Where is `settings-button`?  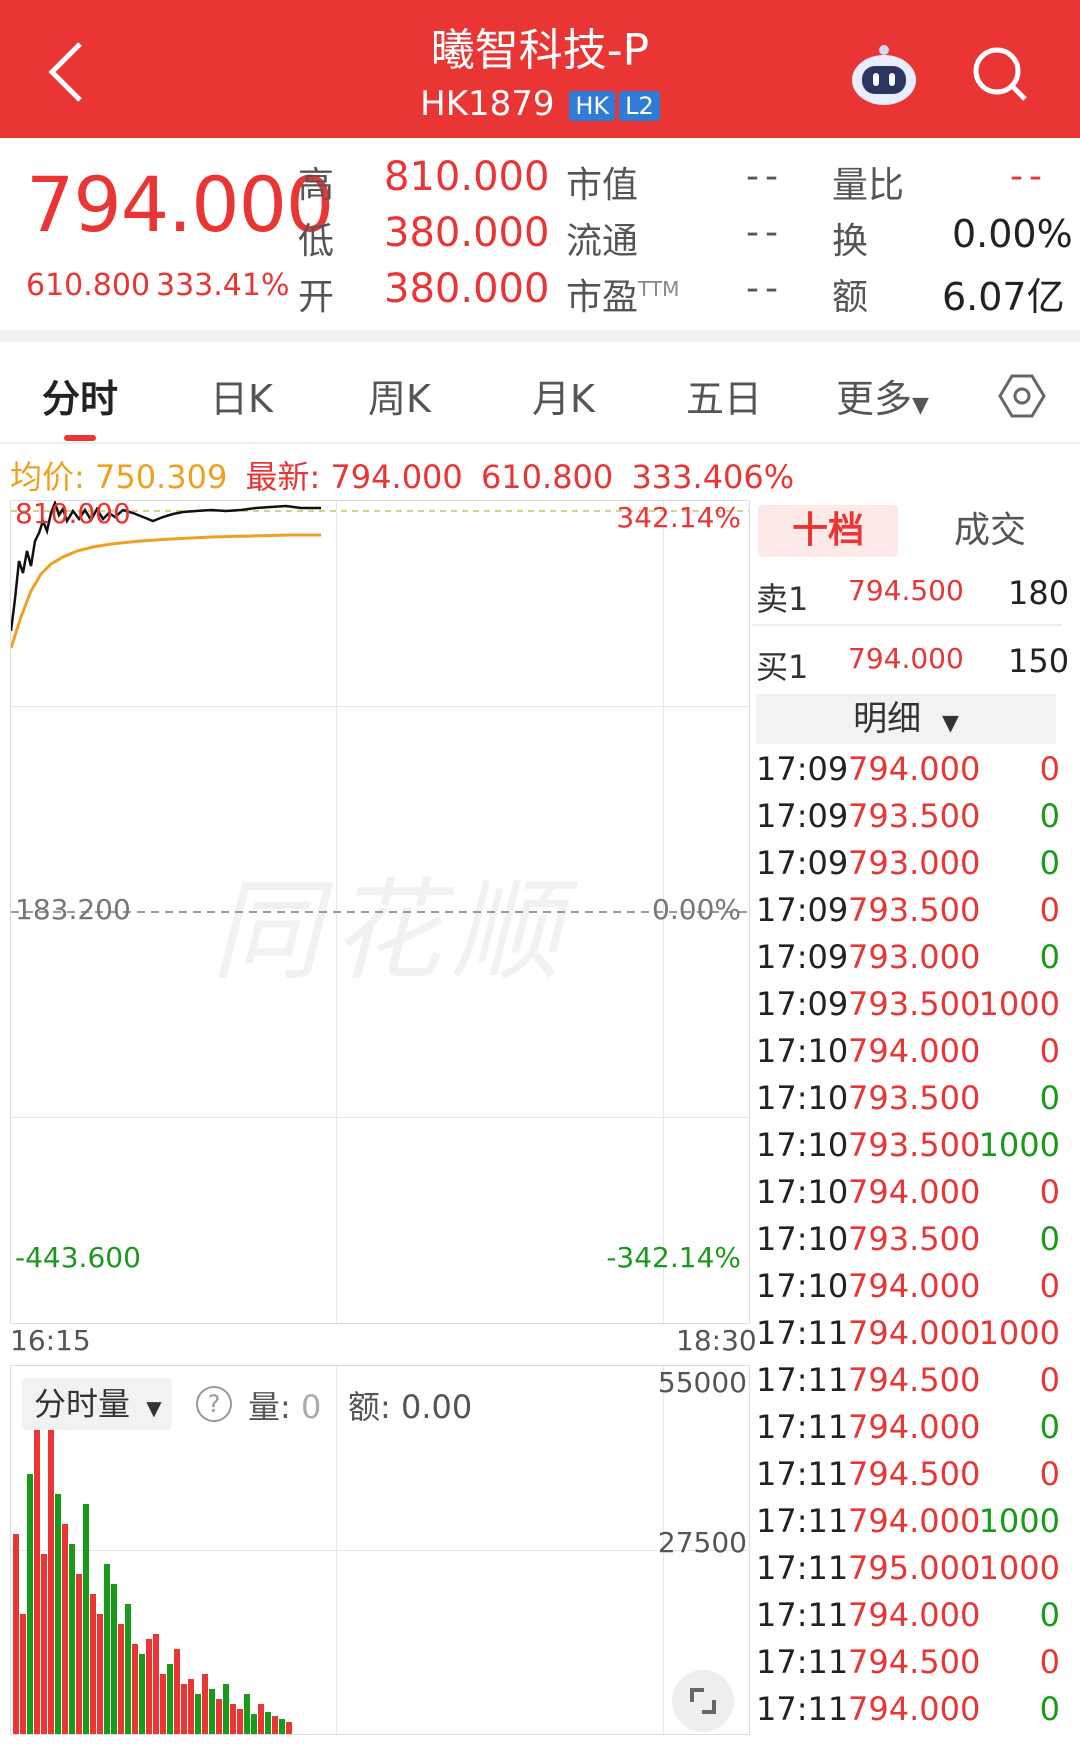
settings-button is located at coordinates (1022, 398).